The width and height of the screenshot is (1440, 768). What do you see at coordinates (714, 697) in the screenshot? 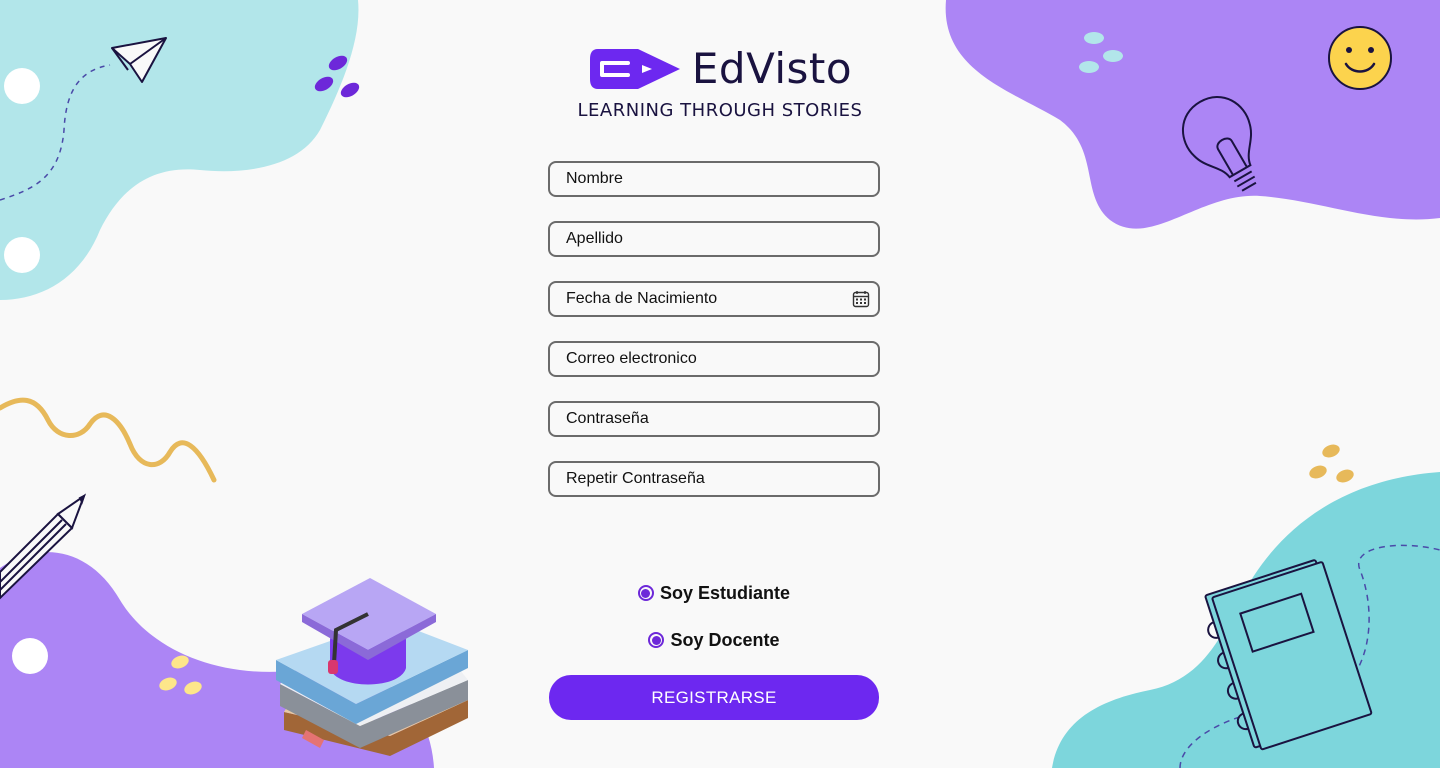
I see `register-button: REGISTRARSE` at bounding box center [714, 697].